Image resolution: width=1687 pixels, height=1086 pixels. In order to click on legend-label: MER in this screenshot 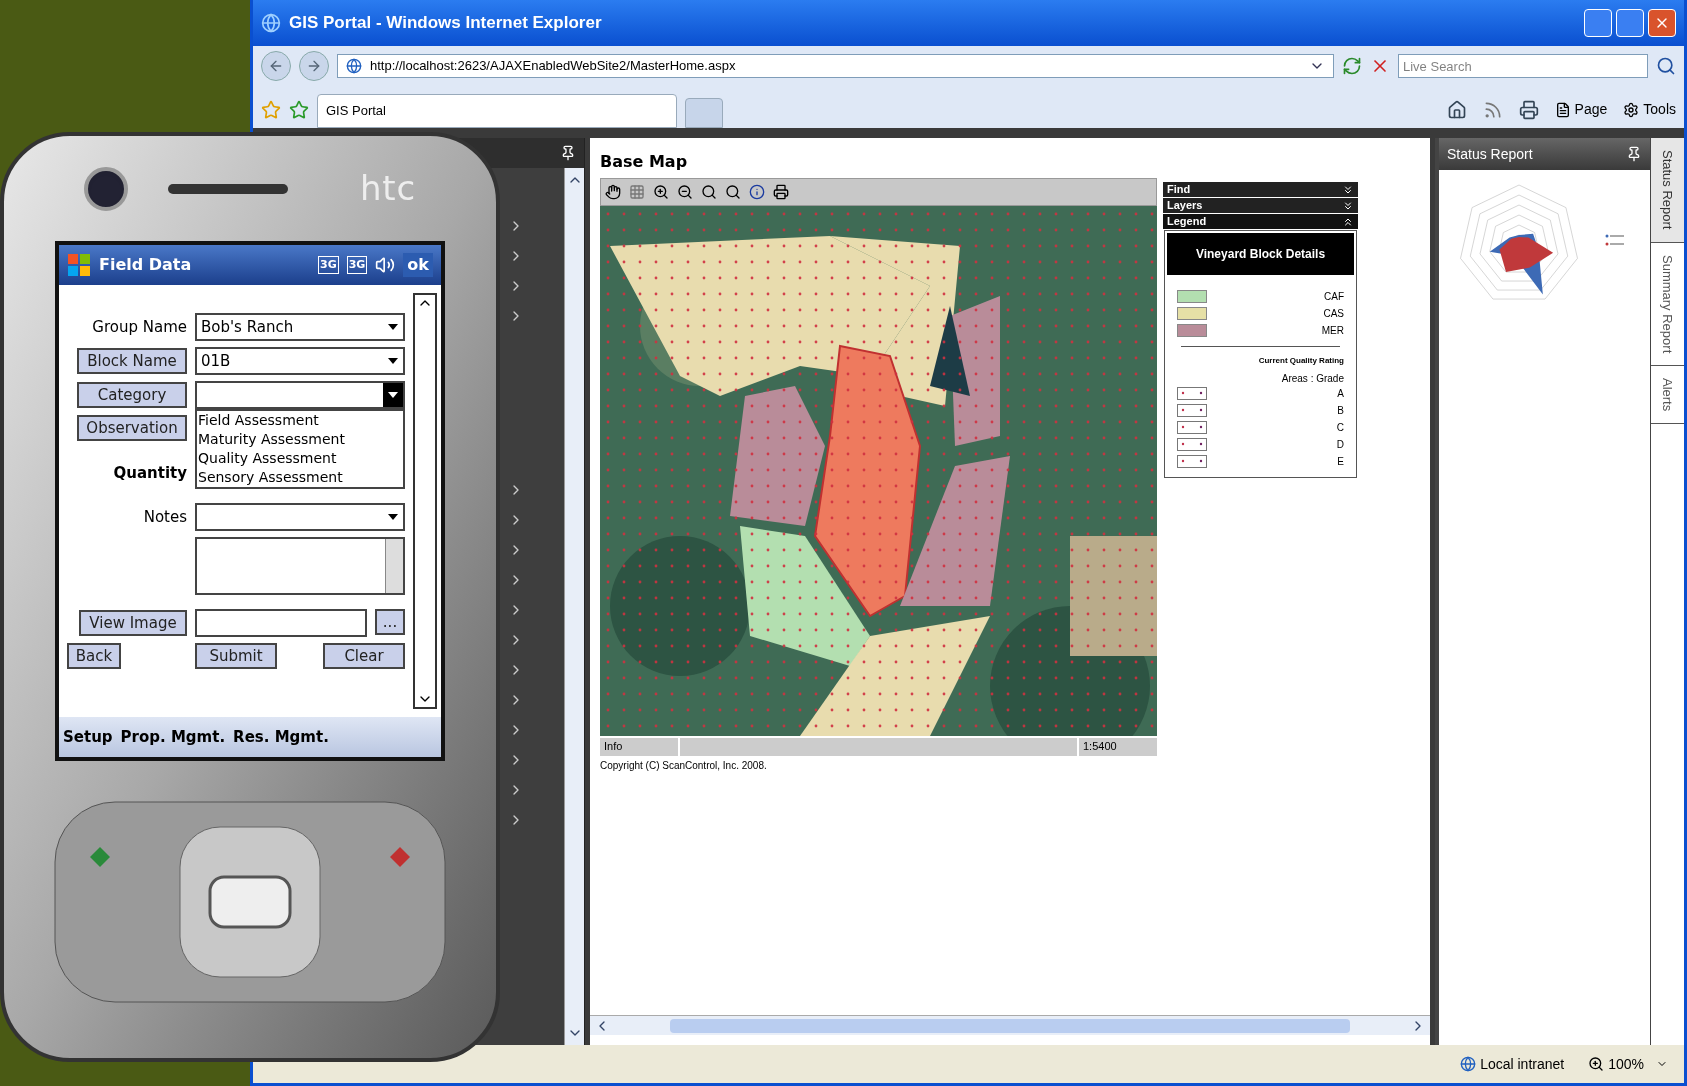, I will do `click(1332, 331)`.